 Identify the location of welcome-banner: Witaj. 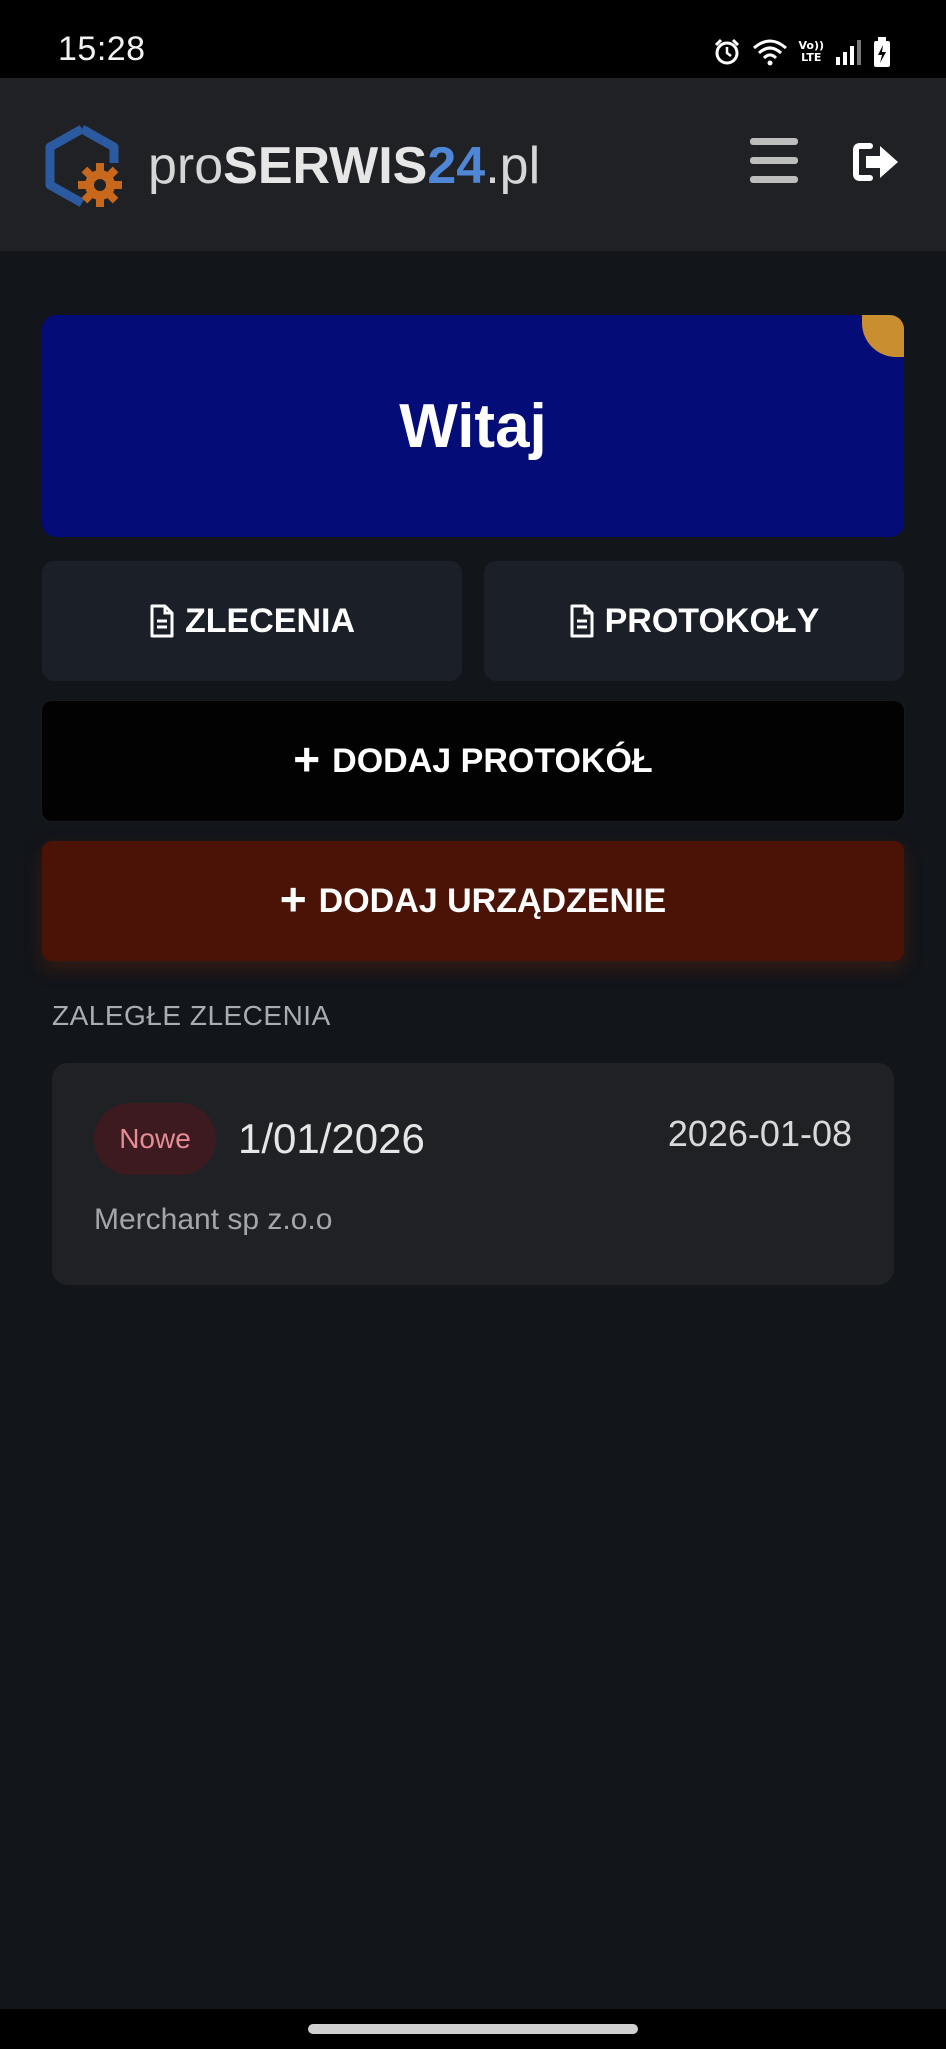
(473, 426).